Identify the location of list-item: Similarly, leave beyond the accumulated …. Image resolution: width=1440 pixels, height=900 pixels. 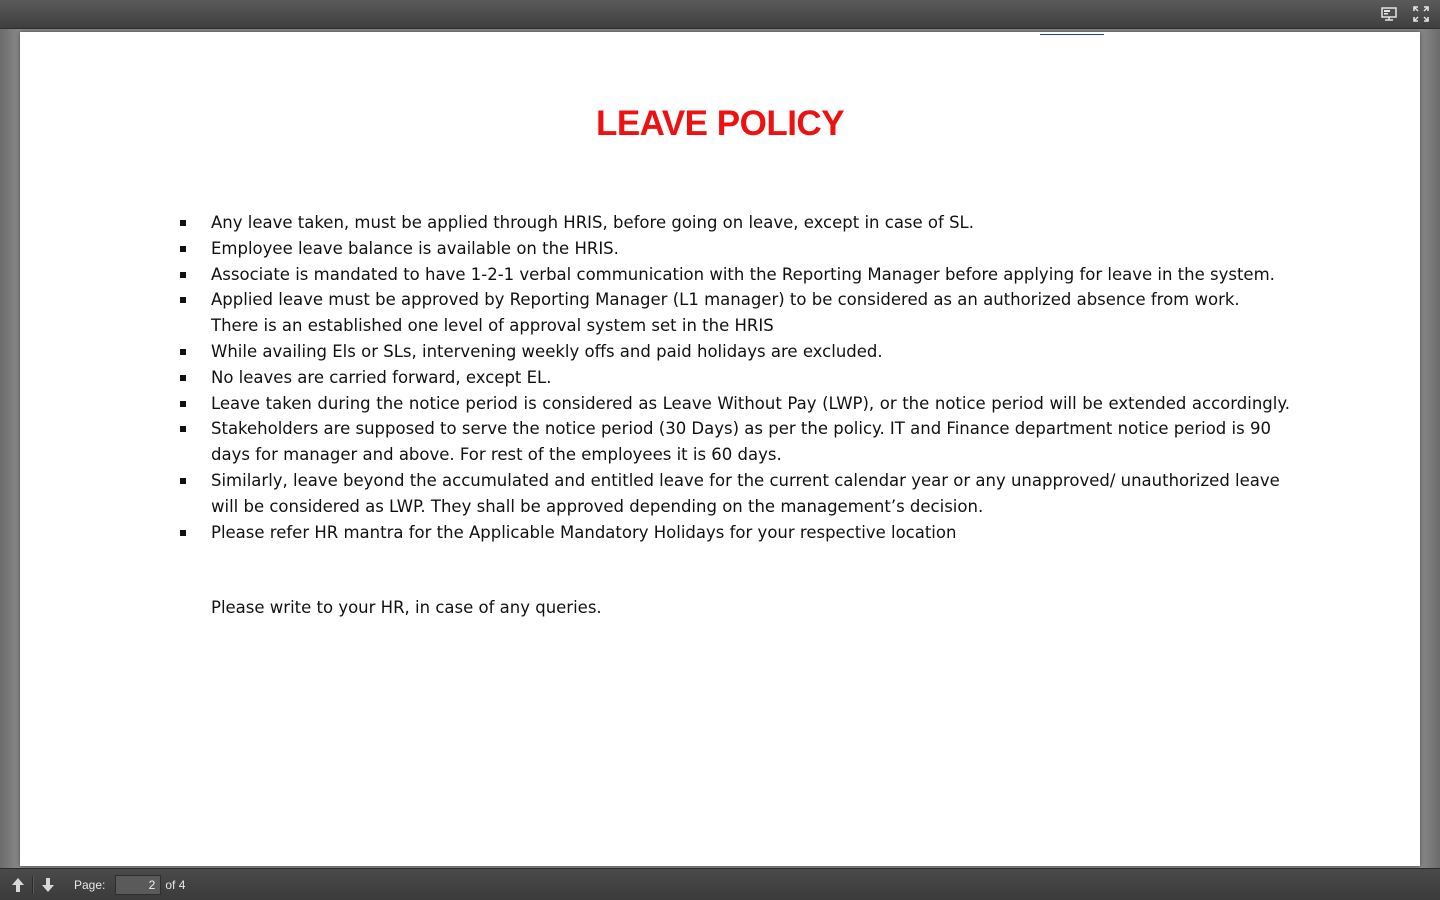
(735, 494).